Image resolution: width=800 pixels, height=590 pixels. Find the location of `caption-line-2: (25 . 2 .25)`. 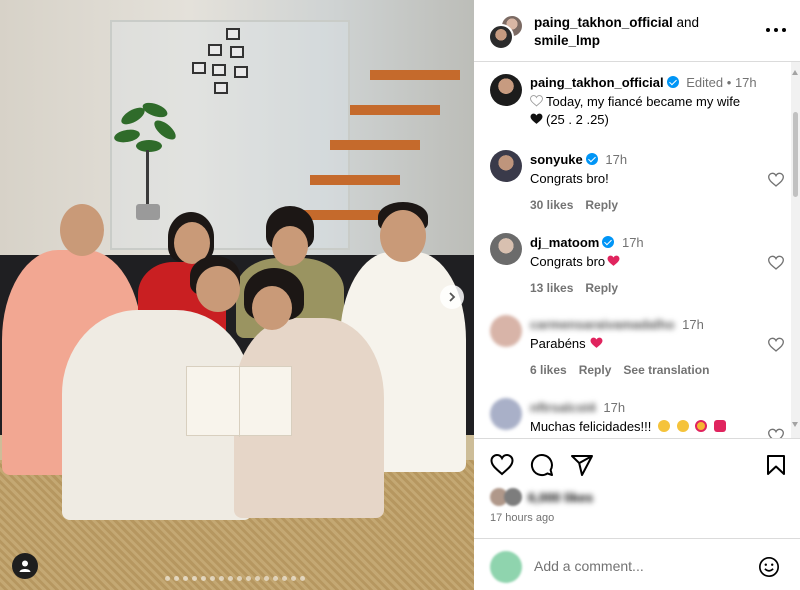

caption-line-2: (25 . 2 .25) is located at coordinates (577, 119).